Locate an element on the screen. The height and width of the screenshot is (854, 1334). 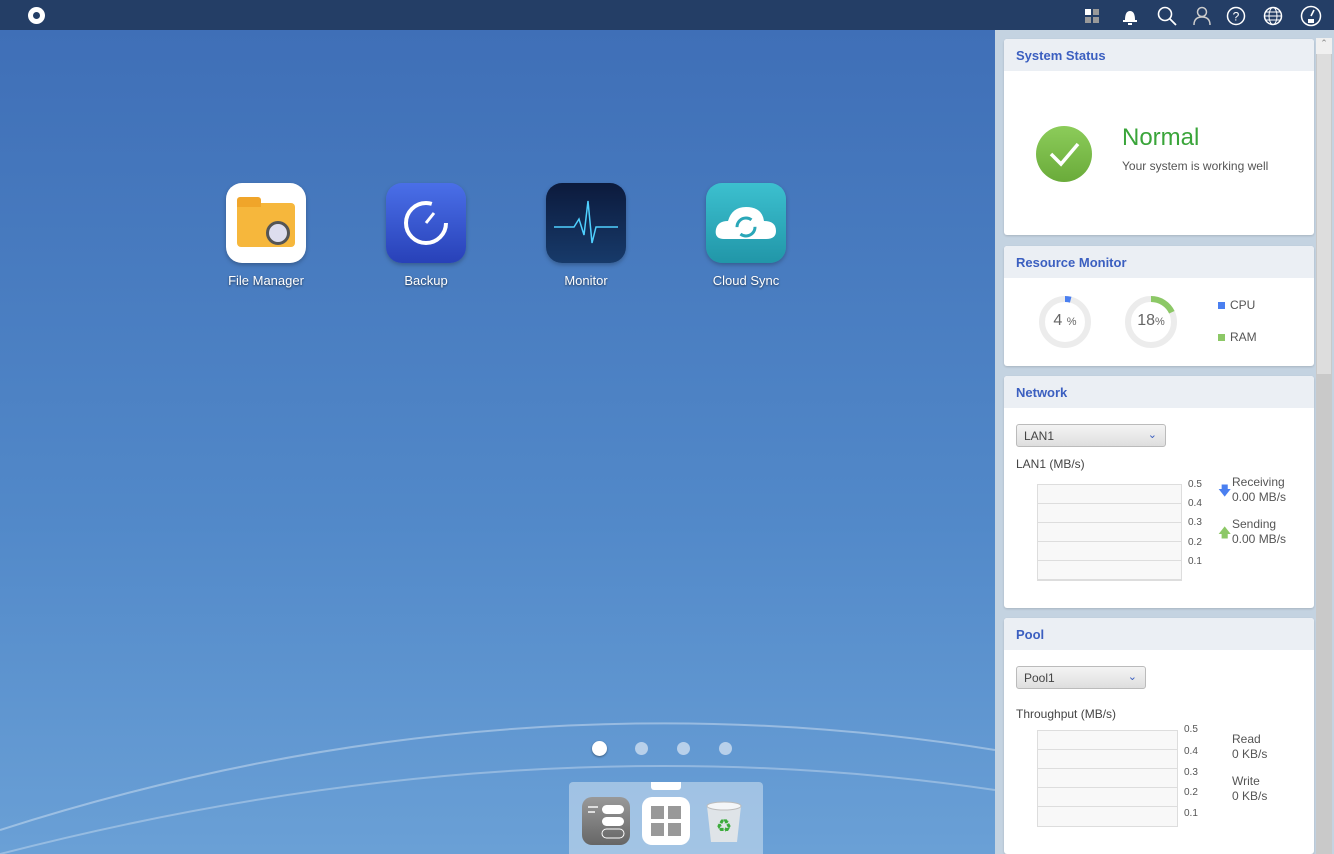
card-title: Pool is located at coordinates (1159, 634).